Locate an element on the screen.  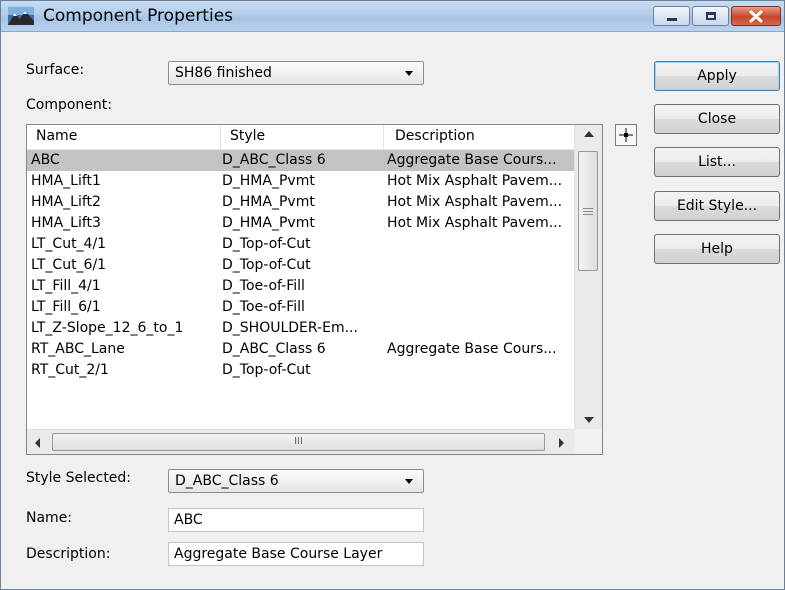
maximize-icon is located at coordinates (711, 16).